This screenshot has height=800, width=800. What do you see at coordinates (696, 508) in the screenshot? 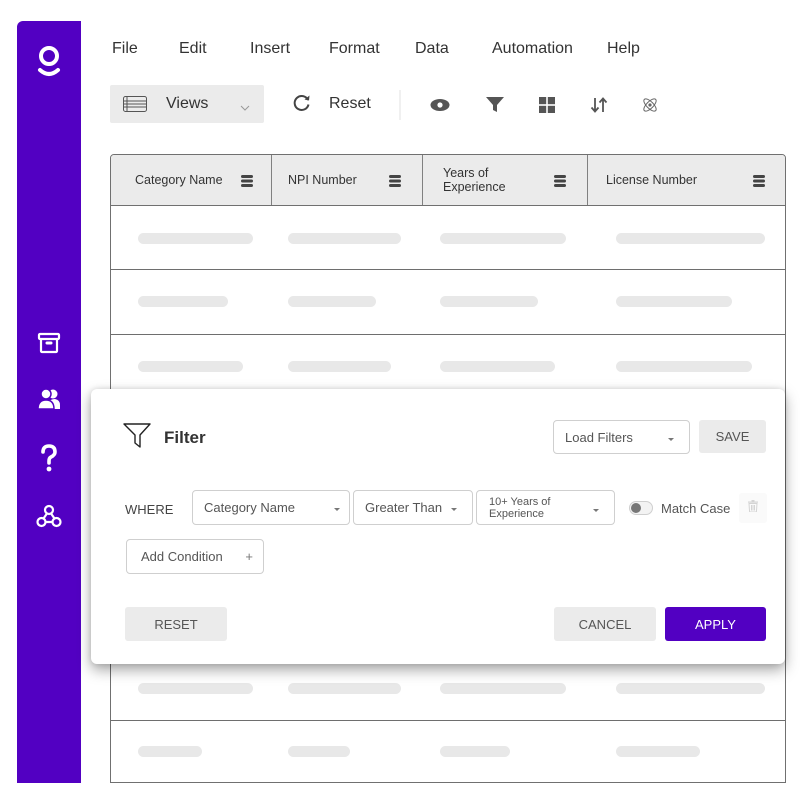
I see `match-case-label: Match Case` at bounding box center [696, 508].